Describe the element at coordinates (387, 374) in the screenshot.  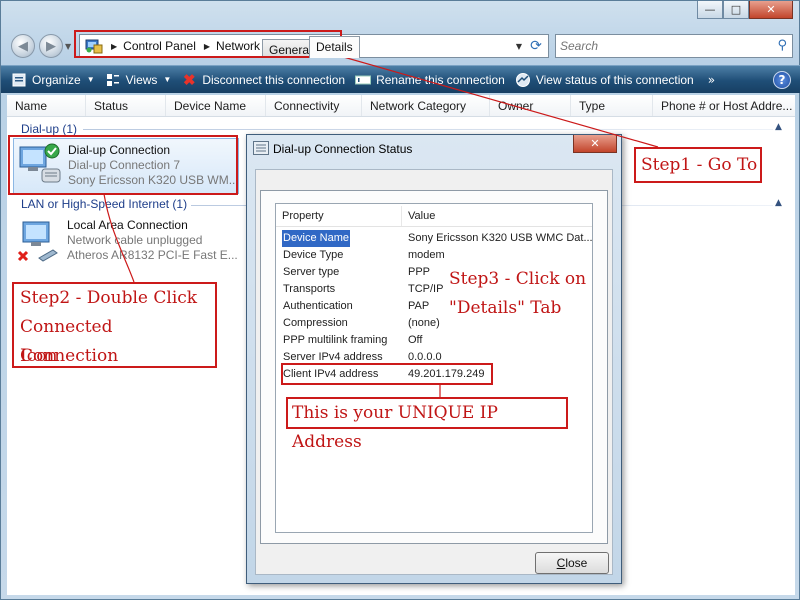
I see `annotation-ip-highlight` at that location.